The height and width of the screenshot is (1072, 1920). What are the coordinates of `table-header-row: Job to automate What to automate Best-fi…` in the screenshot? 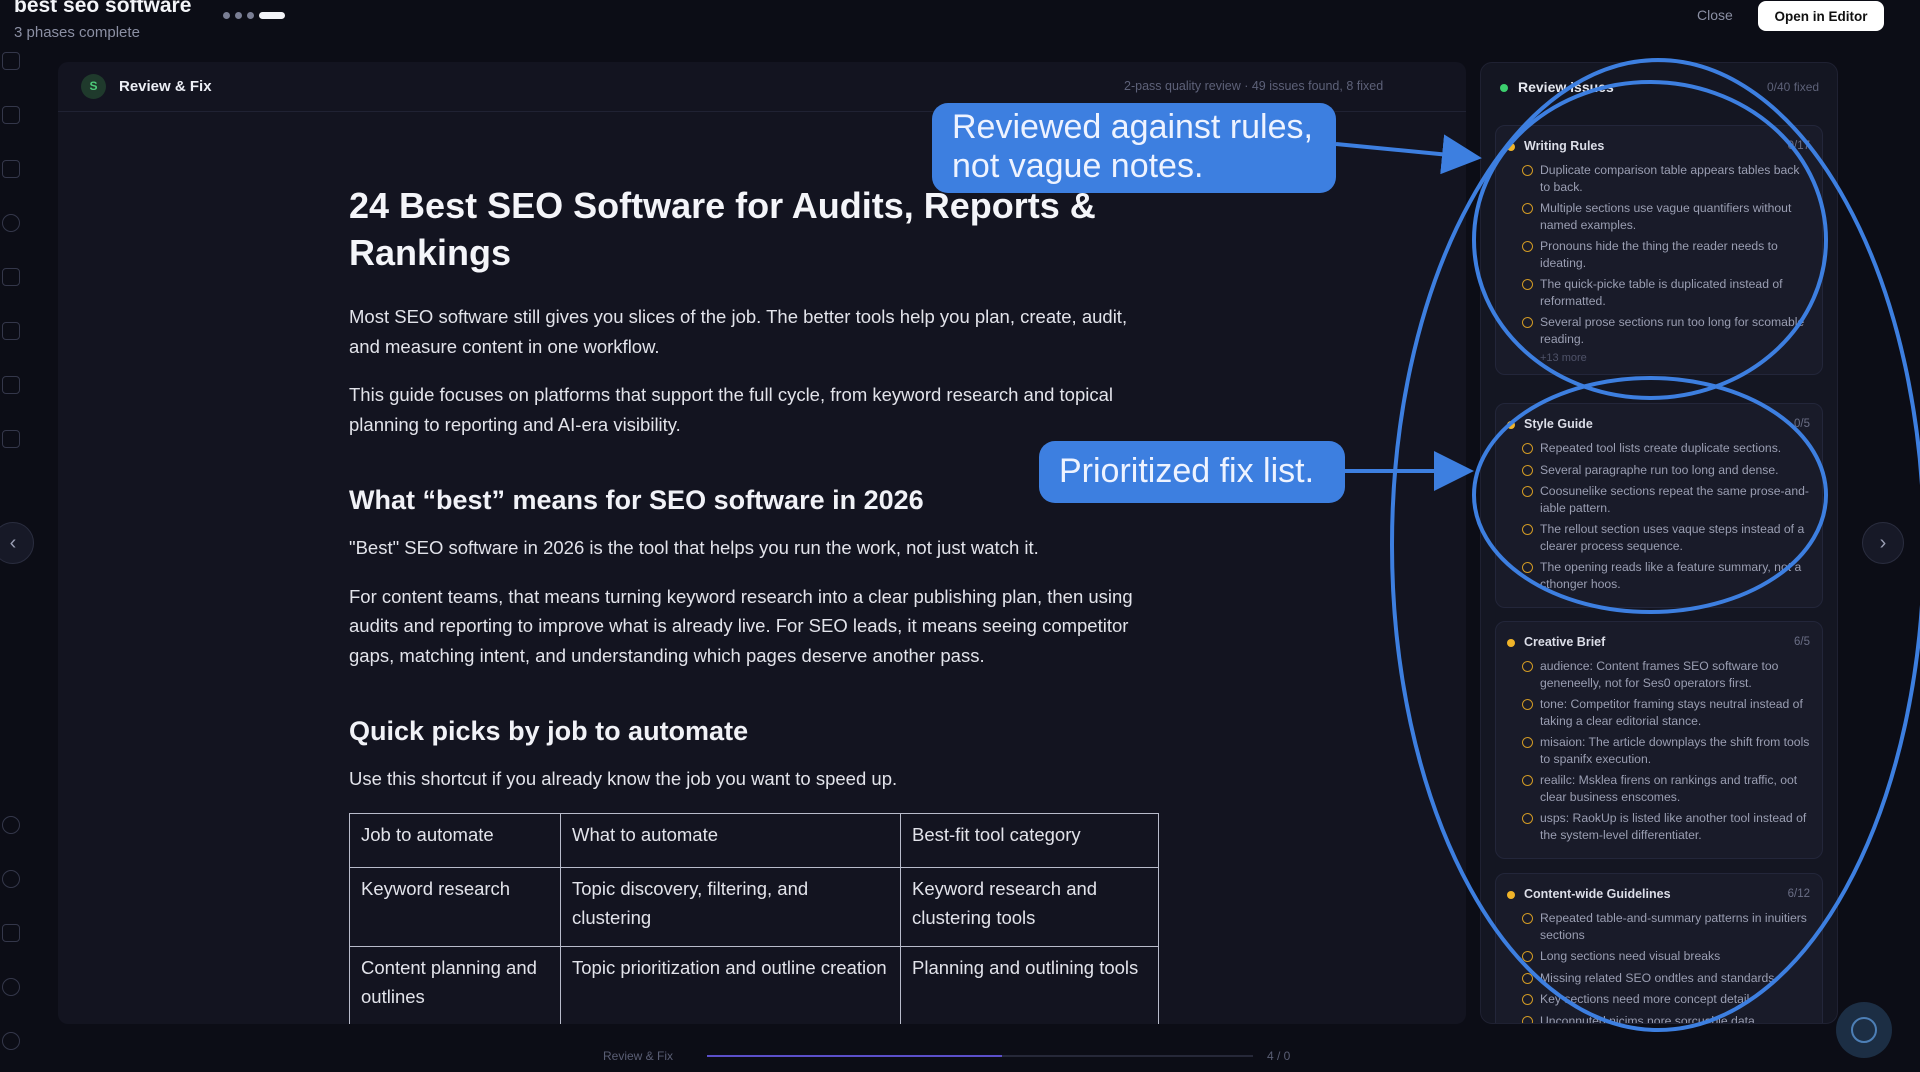 It's located at (754, 840).